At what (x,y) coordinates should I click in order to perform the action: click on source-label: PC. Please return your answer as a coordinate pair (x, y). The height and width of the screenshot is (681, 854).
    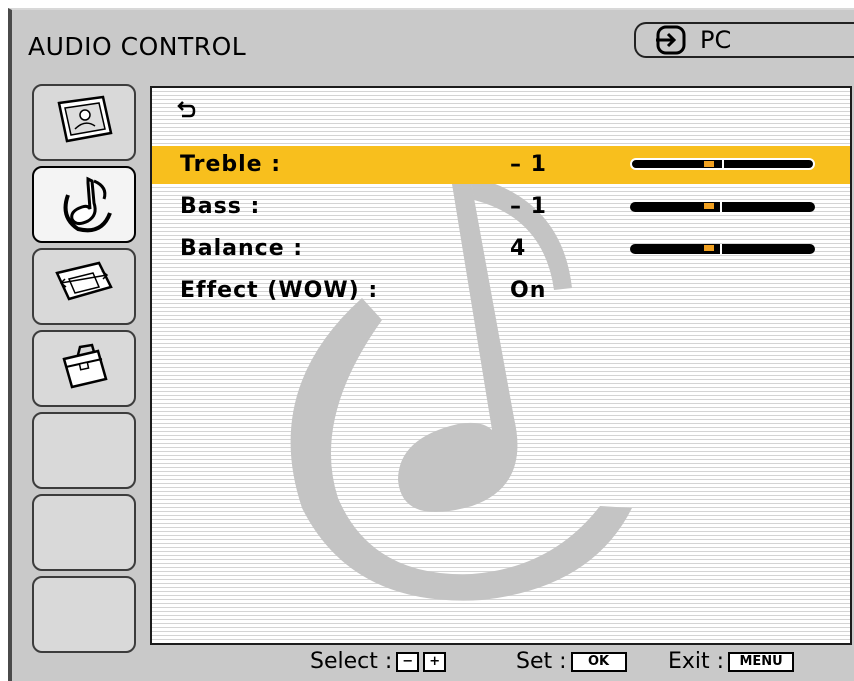
    Looking at the image, I should click on (716, 40).